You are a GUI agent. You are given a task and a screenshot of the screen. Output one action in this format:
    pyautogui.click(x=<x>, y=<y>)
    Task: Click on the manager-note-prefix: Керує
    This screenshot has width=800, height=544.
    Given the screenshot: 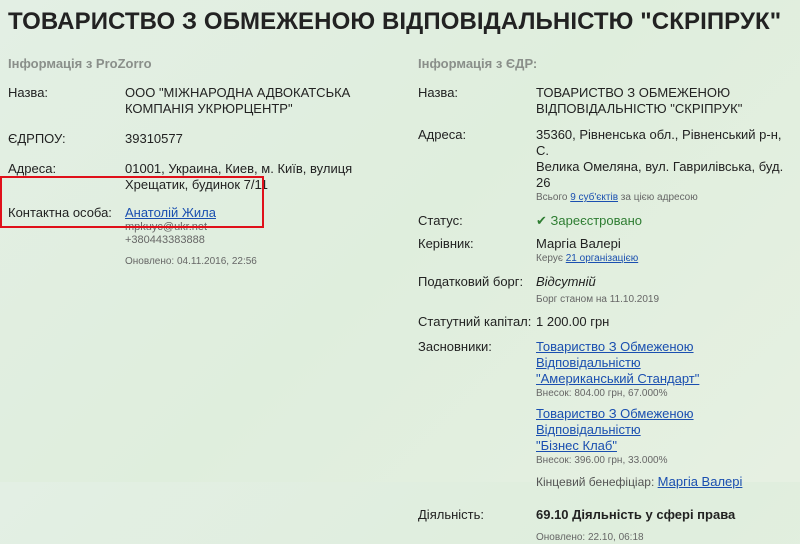 What is the action you would take?
    pyautogui.click(x=549, y=258)
    